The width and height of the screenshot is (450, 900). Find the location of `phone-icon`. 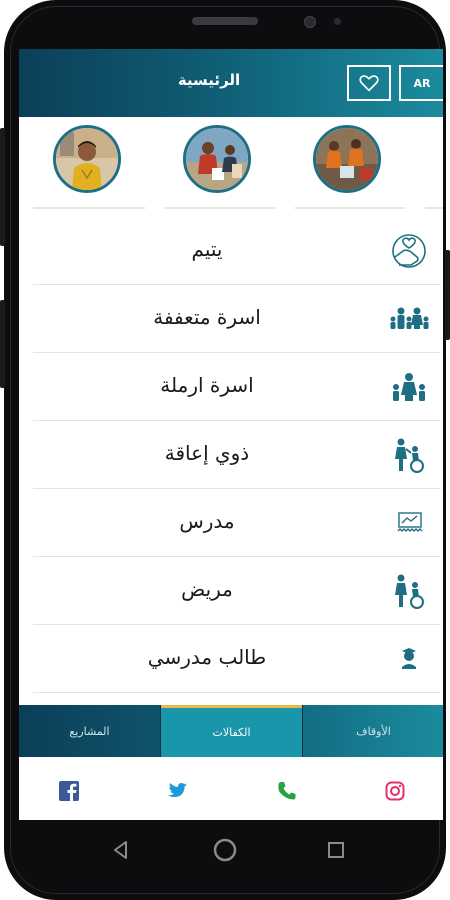

phone-icon is located at coordinates (287, 791).